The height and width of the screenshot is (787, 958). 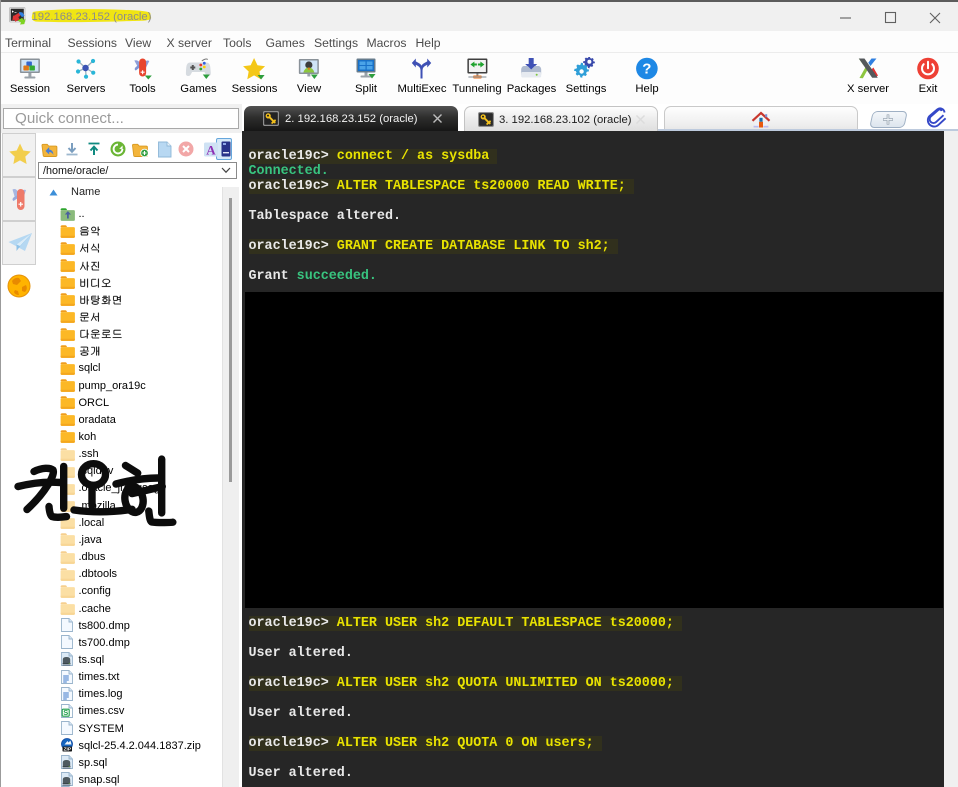 What do you see at coordinates (211, 150) in the screenshot?
I see `svg-text: A` at bounding box center [211, 150].